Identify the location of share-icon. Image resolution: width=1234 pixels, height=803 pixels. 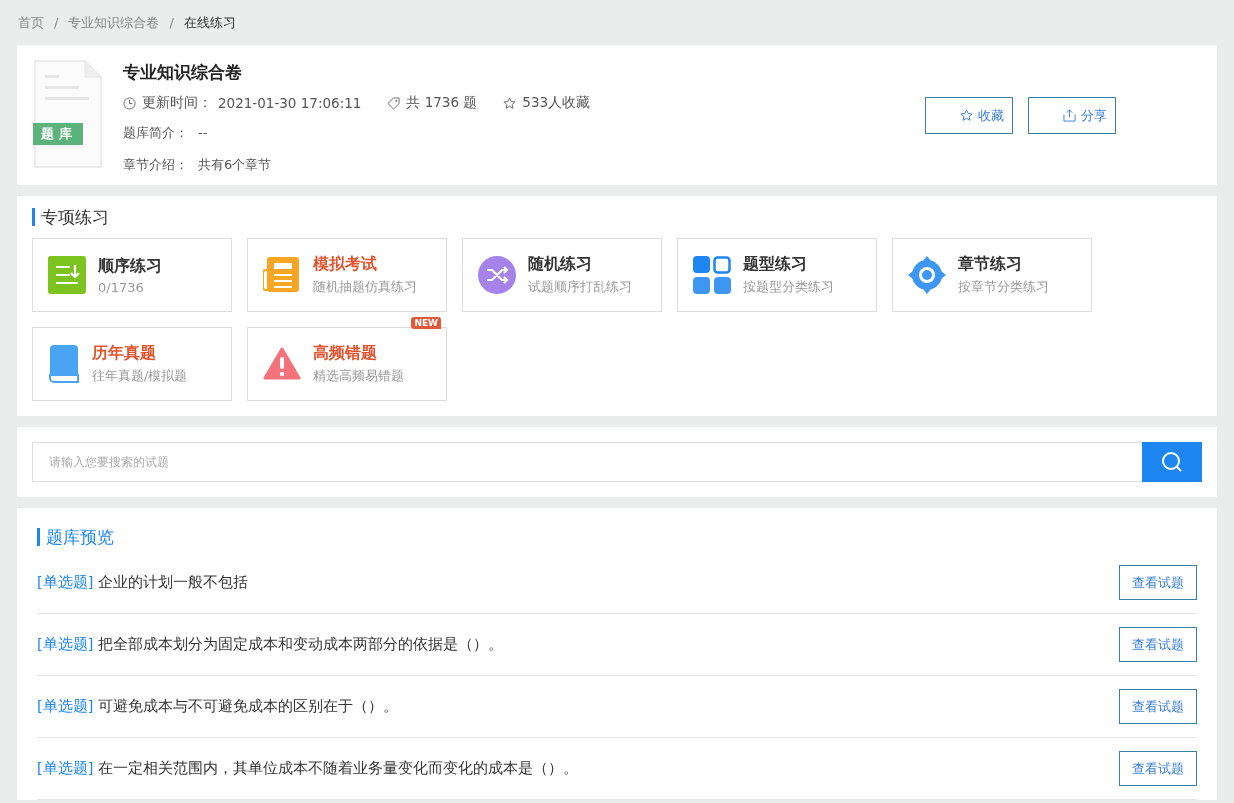
(1069, 115).